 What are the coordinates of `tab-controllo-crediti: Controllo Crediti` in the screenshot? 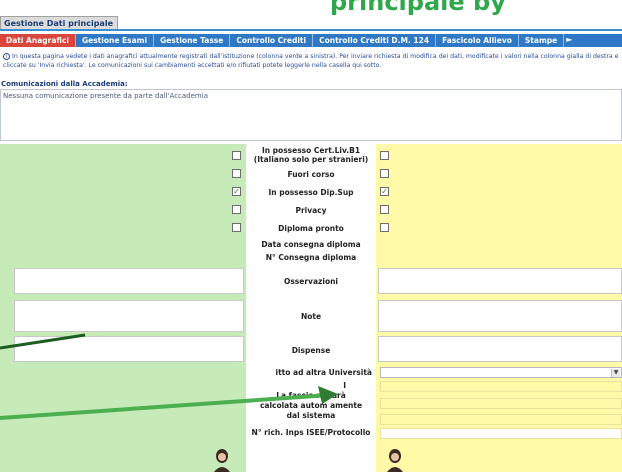 It's located at (272, 40).